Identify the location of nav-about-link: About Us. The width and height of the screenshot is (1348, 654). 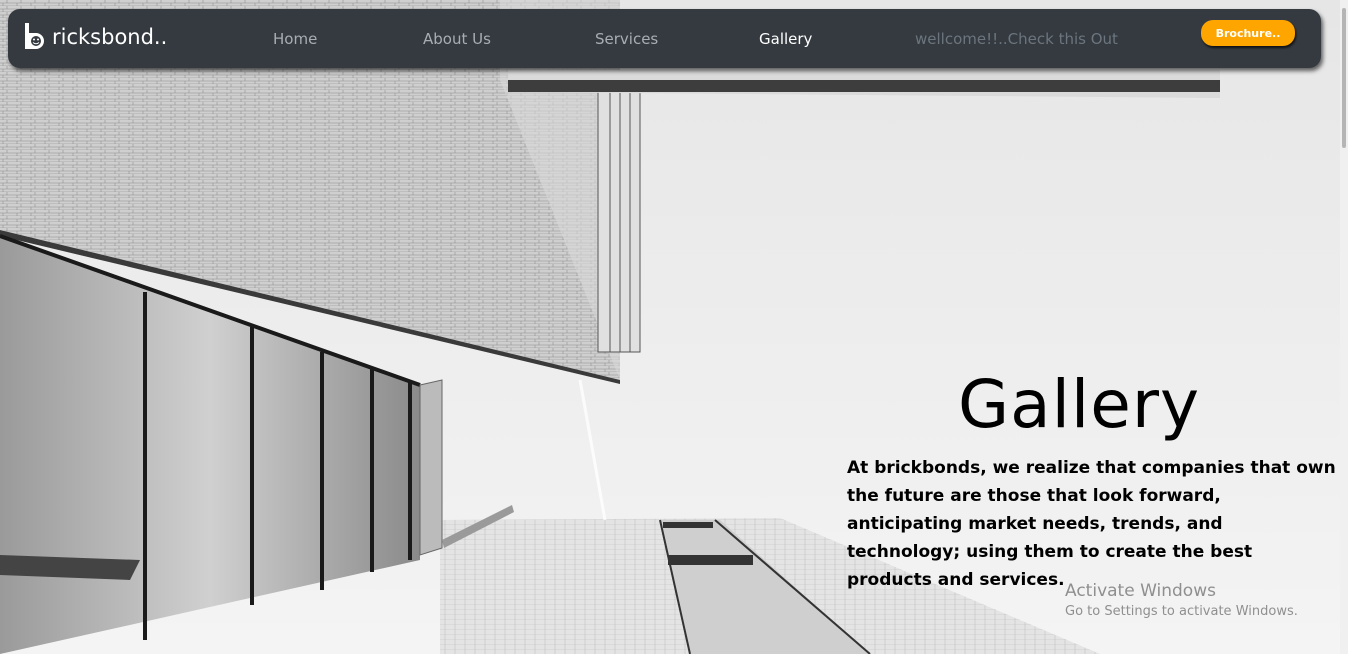
(457, 39).